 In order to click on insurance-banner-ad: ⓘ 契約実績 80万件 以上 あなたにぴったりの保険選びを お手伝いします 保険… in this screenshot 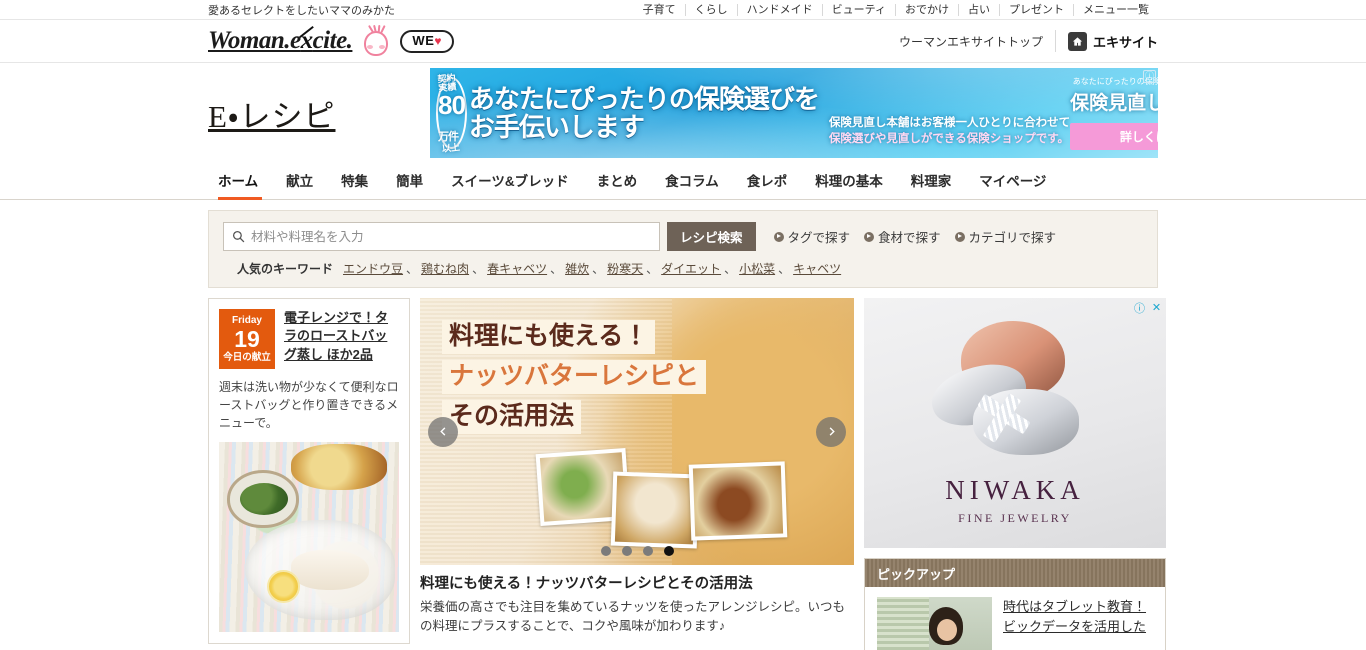, I will do `click(794, 113)`.